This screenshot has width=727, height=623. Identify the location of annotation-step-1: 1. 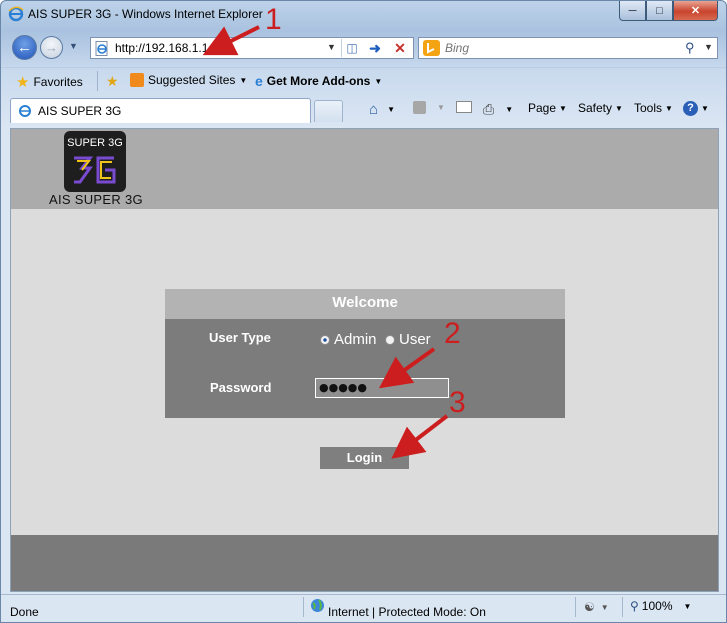
(273, 19).